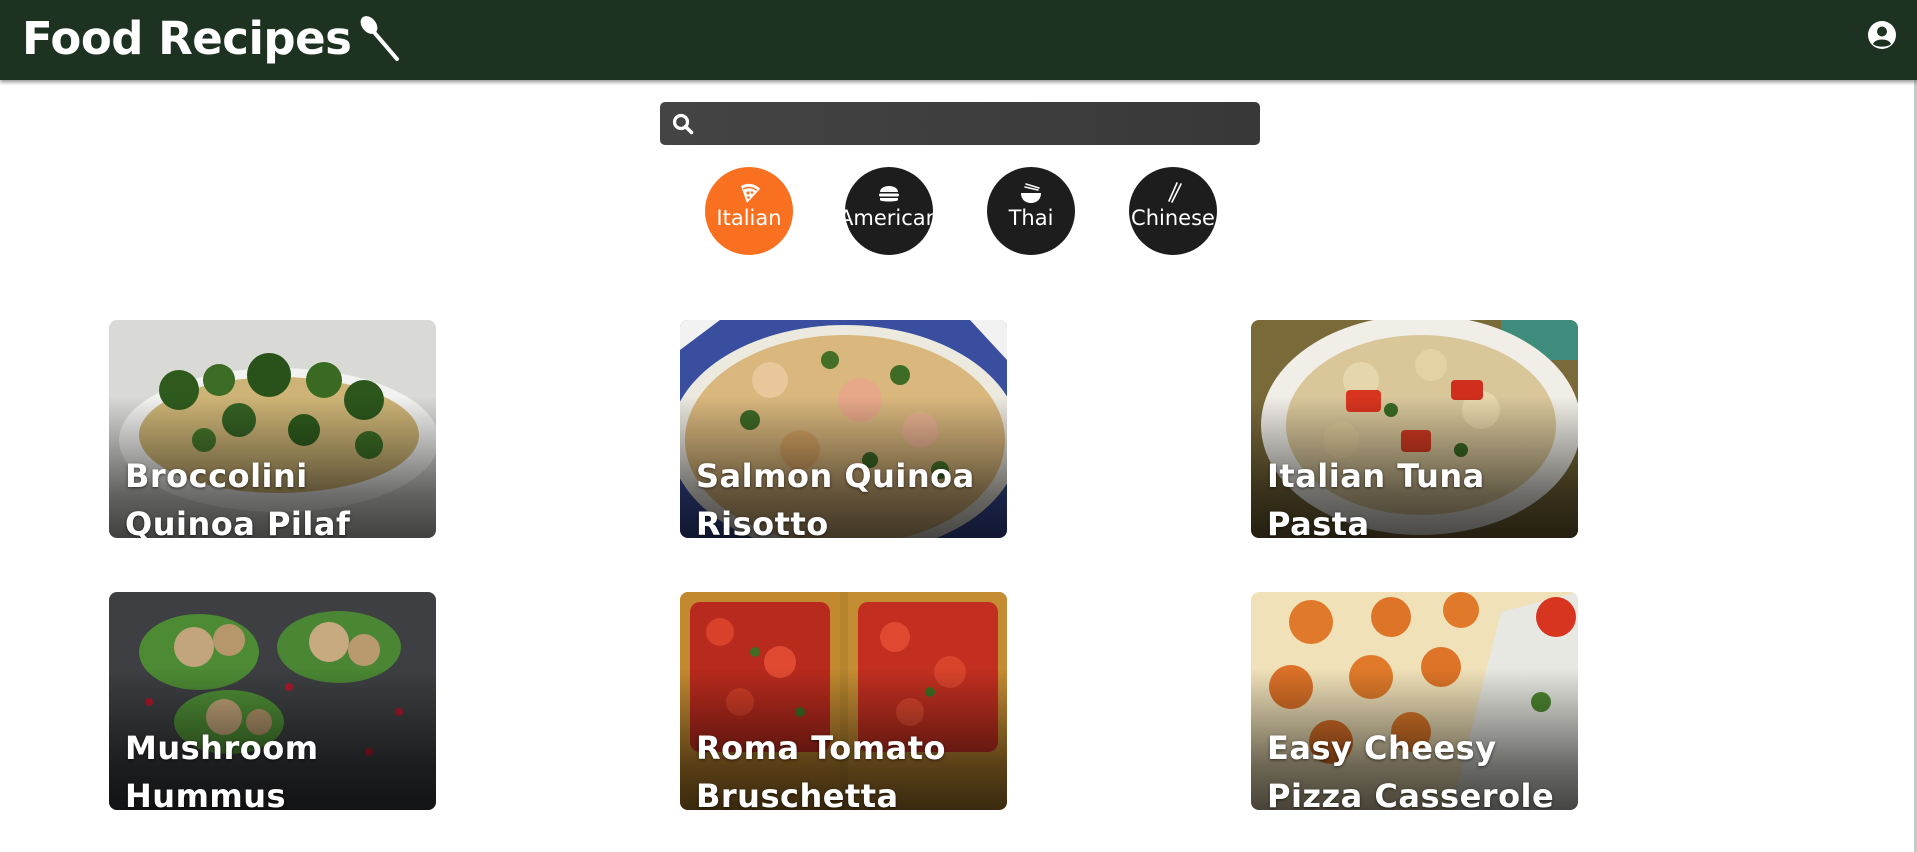  What do you see at coordinates (1882, 35) in the screenshot?
I see `user-circle-icon` at bounding box center [1882, 35].